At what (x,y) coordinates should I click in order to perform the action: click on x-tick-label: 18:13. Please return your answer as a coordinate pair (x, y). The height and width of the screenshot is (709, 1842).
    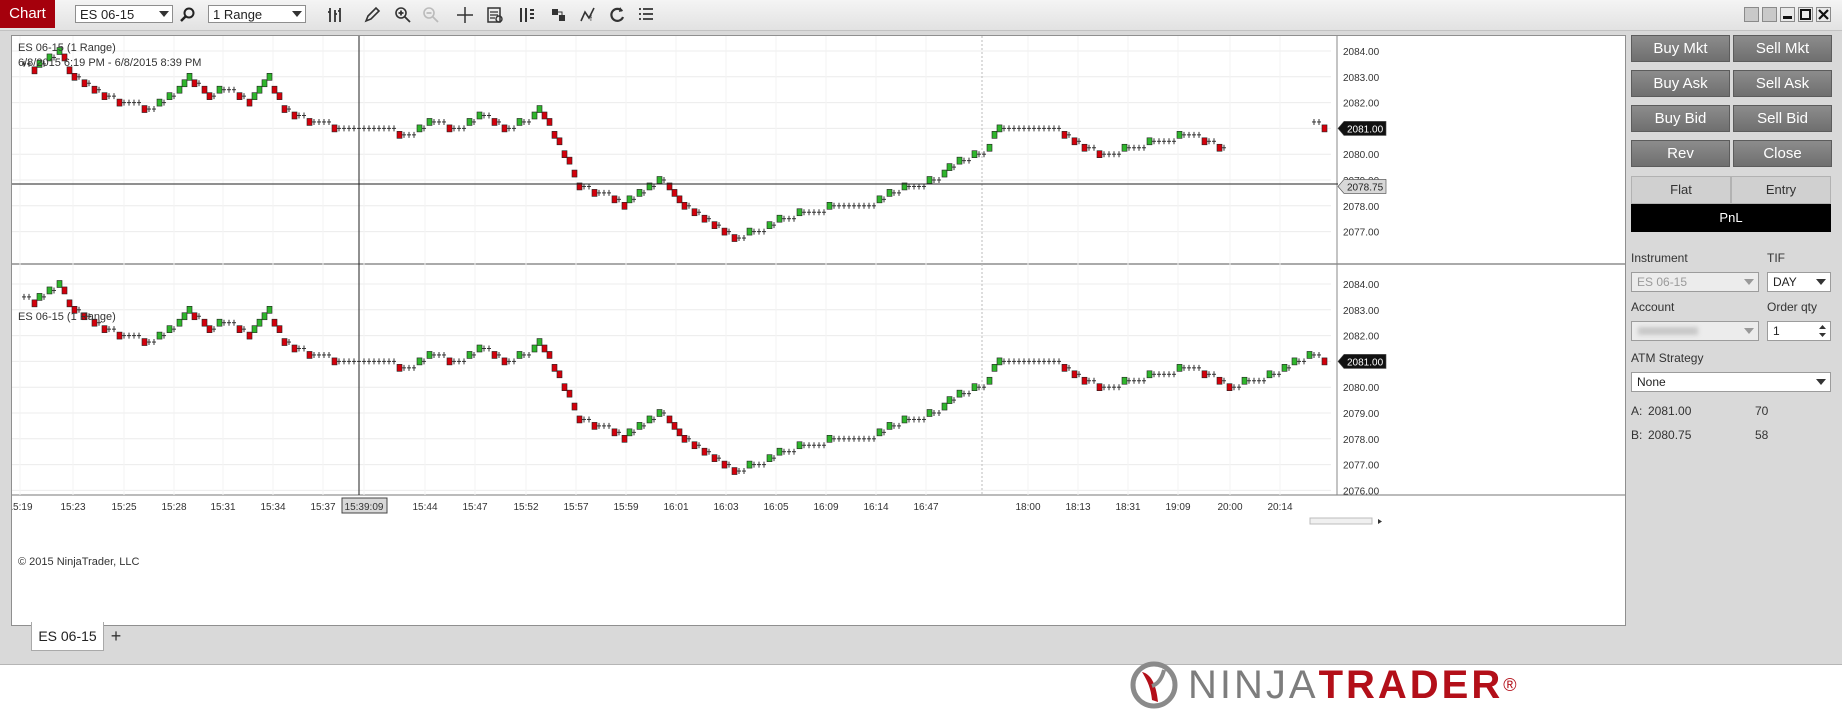
    Looking at the image, I should click on (1077, 507).